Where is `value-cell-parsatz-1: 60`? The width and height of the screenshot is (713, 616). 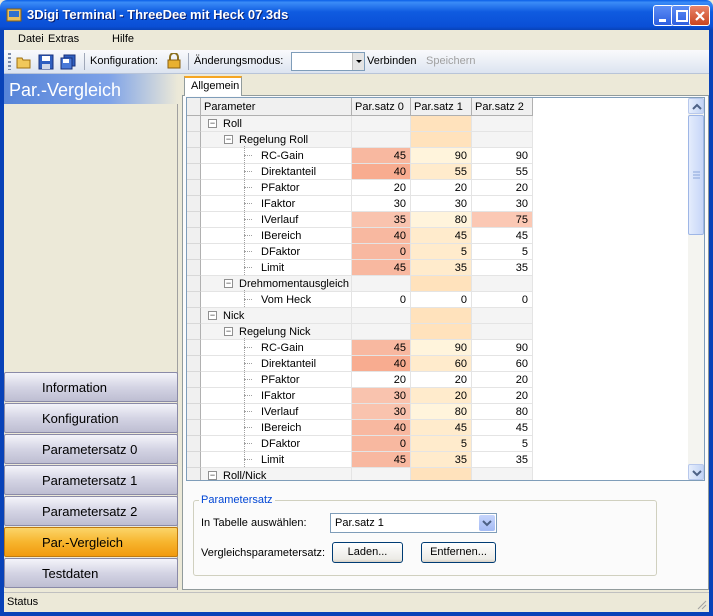
value-cell-parsatz-1: 60 is located at coordinates (441, 364).